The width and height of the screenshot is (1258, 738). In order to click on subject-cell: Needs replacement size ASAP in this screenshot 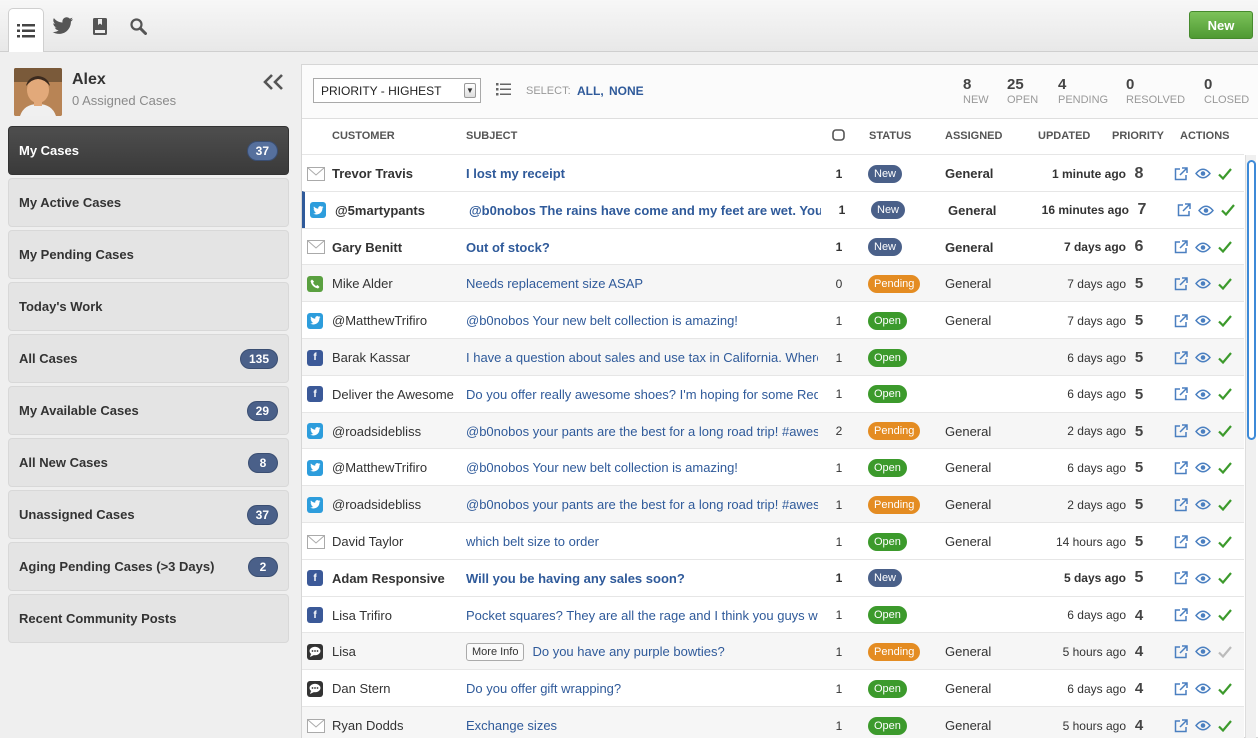, I will do `click(642, 283)`.